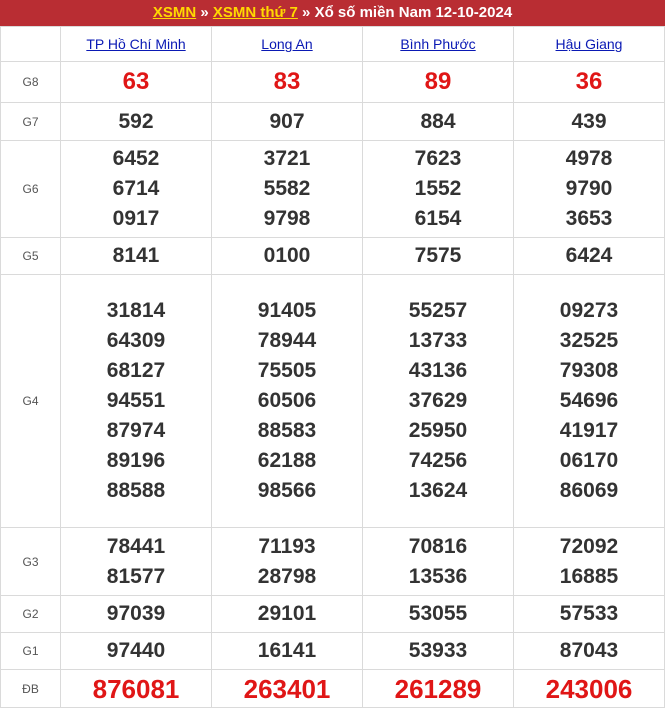 The height and width of the screenshot is (708, 665). I want to click on prize-cell: 63, so click(136, 82).